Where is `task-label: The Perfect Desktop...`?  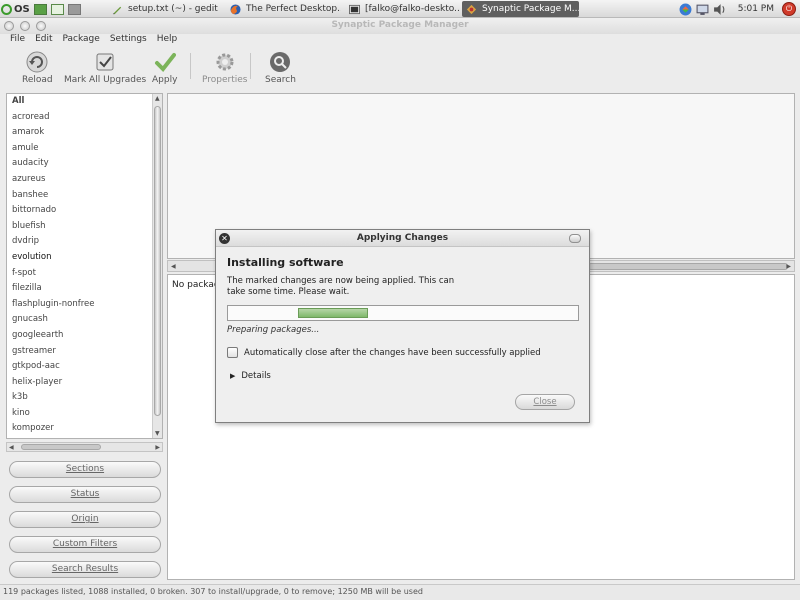 task-label: The Perfect Desktop... is located at coordinates (293, 9).